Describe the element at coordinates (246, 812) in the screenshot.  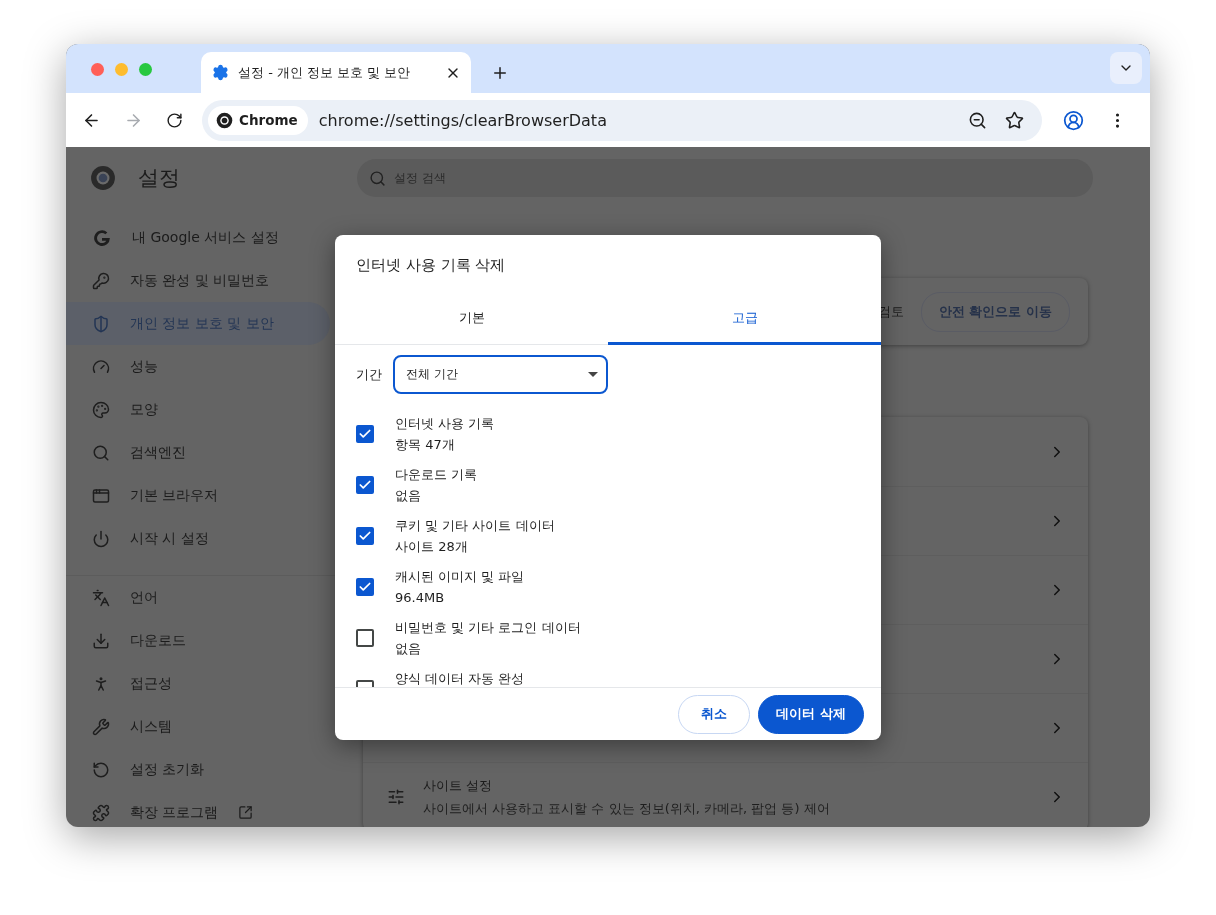
I see `external-link-icon` at that location.